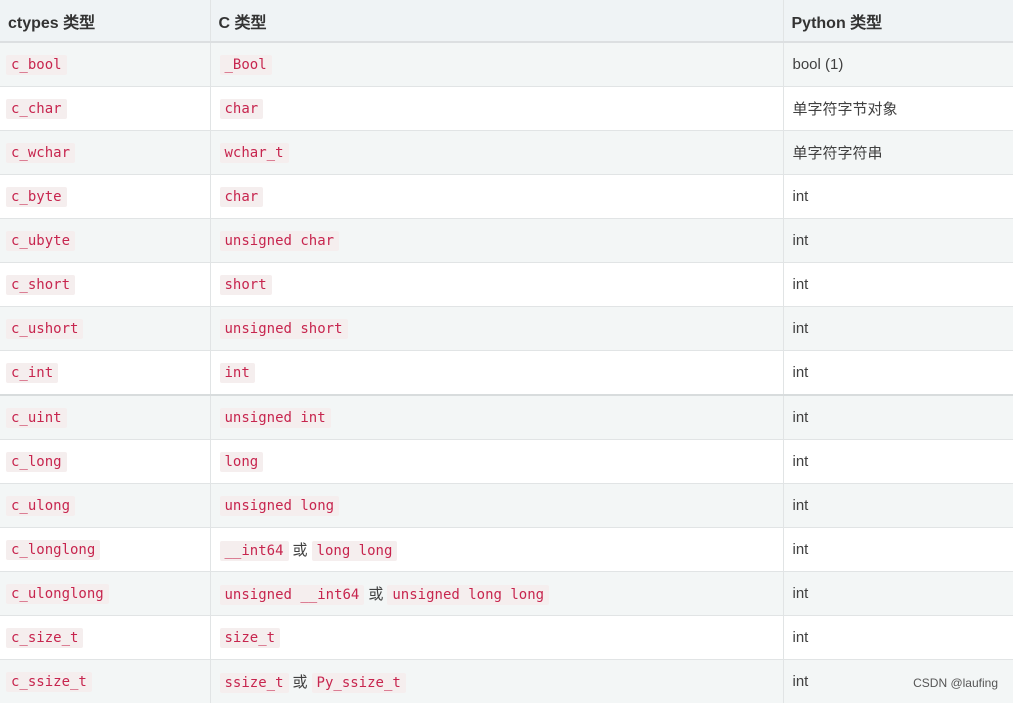  I want to click on c-type-code: short, so click(246, 285).